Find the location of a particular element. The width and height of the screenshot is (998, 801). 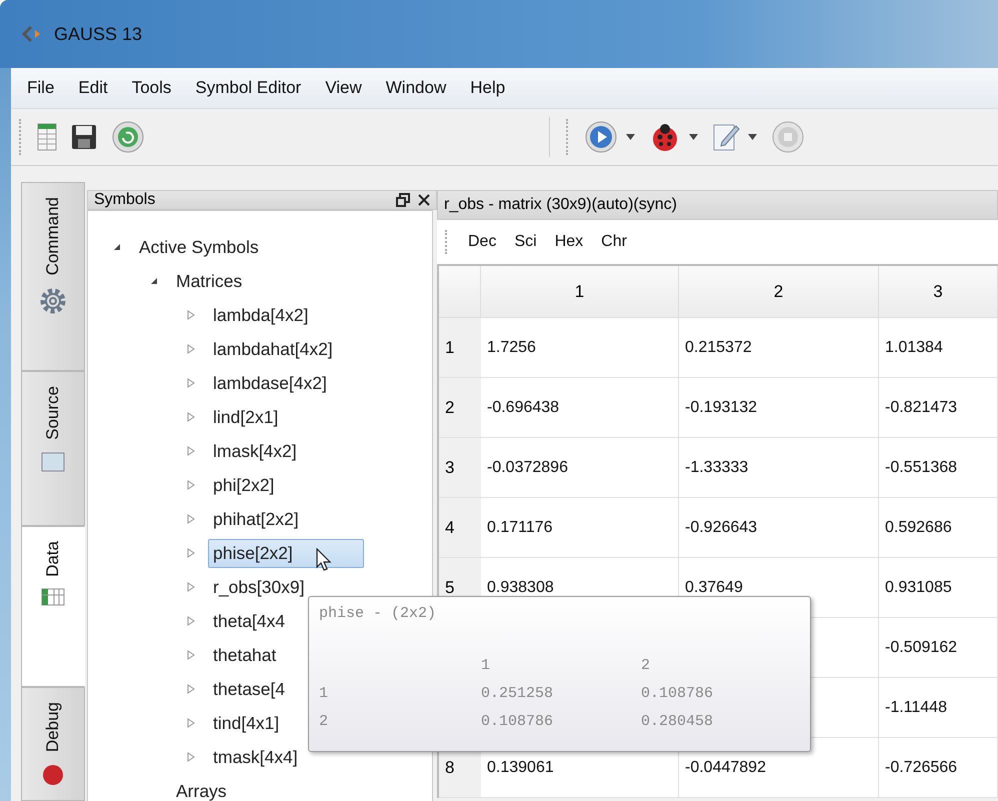

table-cell: 0.171176 is located at coordinates (580, 528).